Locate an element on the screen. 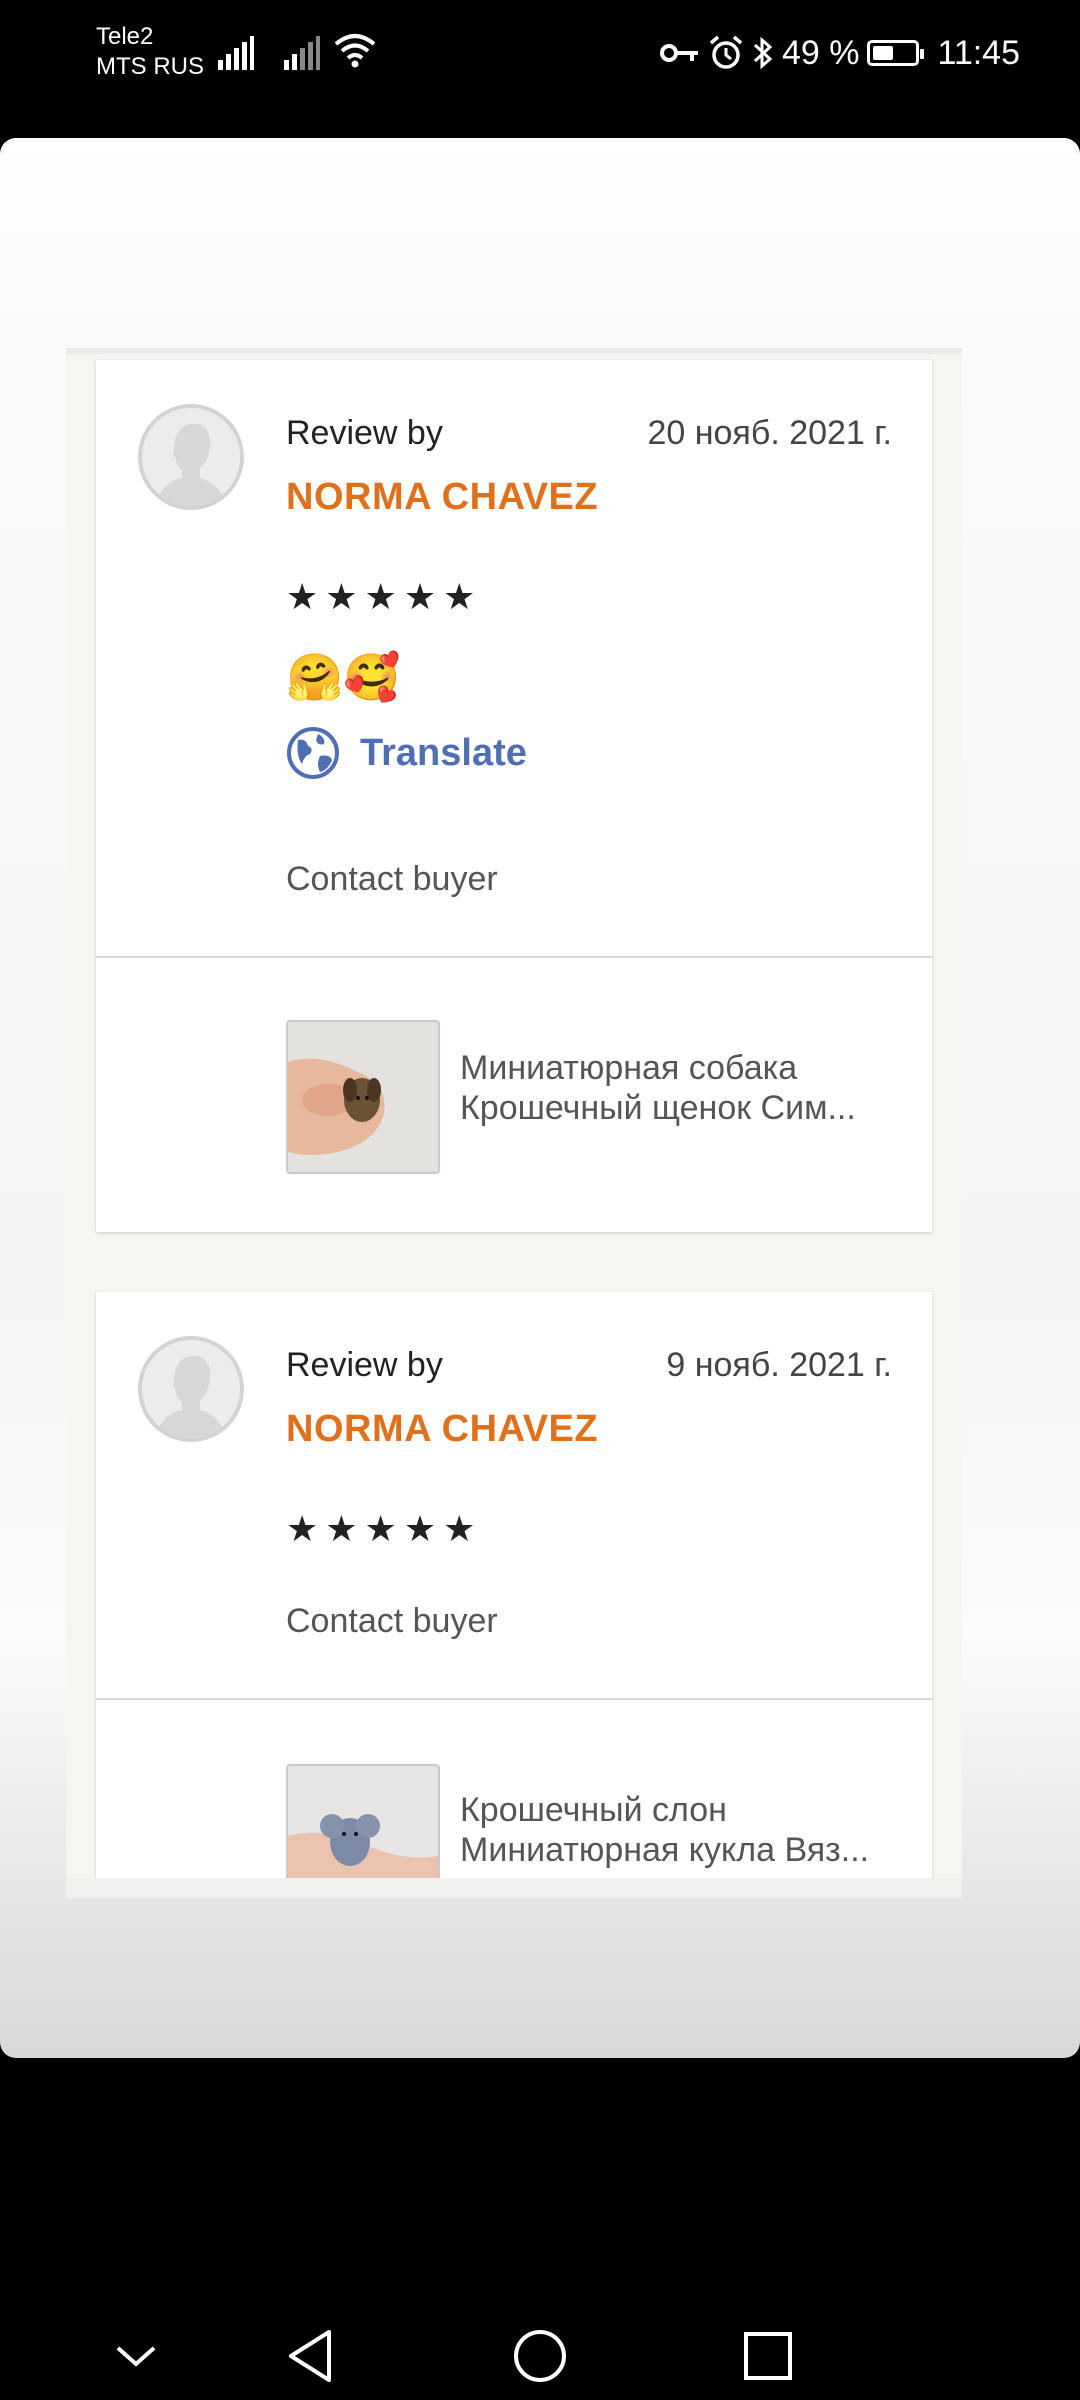 The image size is (1080, 2400). status-bar: Tele2 MTS RUS 49 % 11:45 is located at coordinates (540, 55).